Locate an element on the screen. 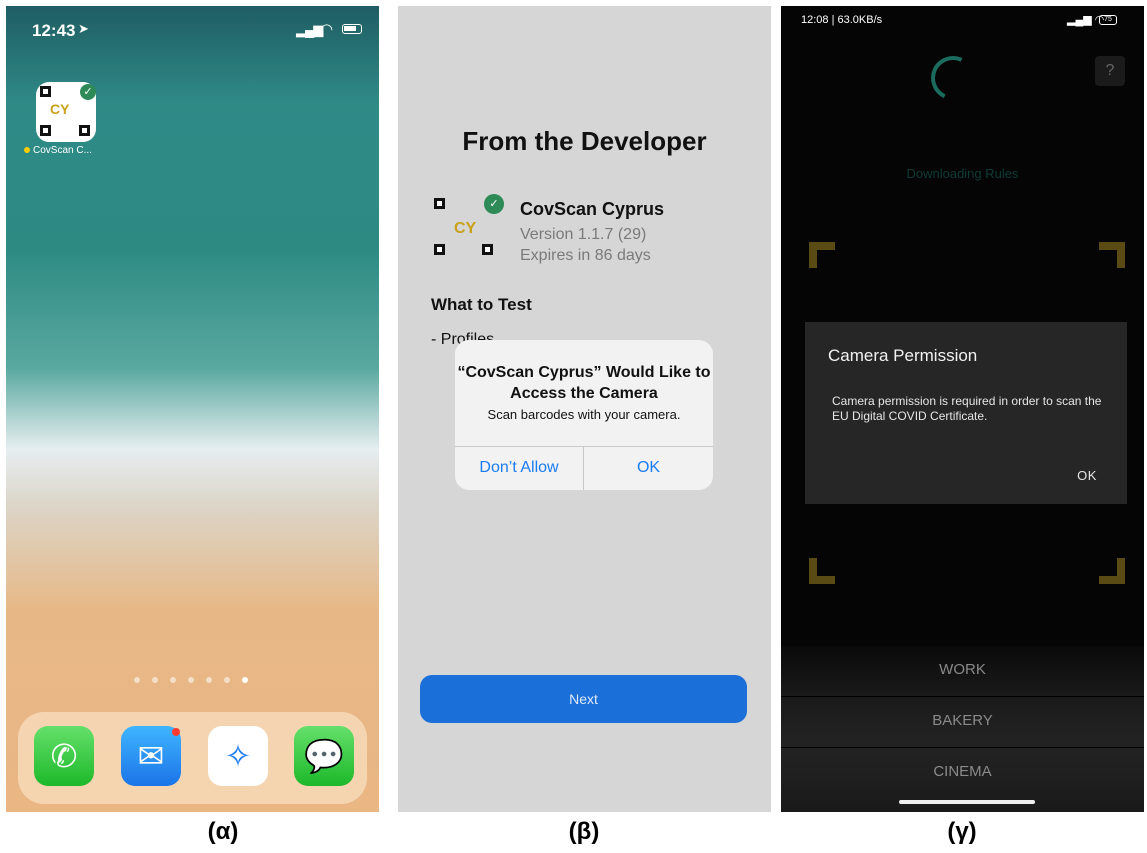 This screenshot has height=853, width=1147. loading-spinner-icon is located at coordinates (953, 78).